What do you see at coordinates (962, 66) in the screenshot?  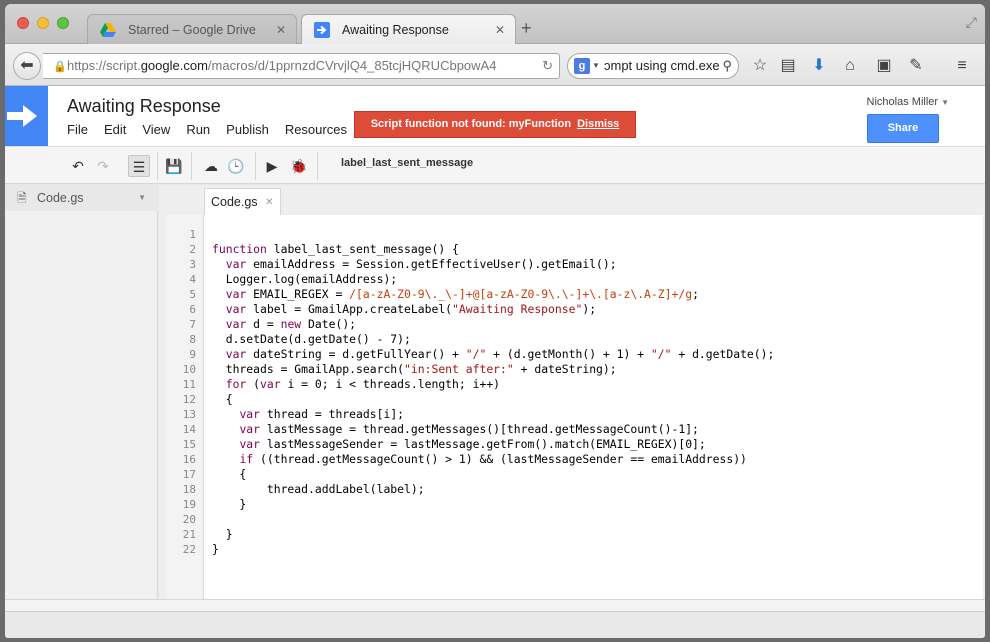 I see `menu-icon: ≡` at bounding box center [962, 66].